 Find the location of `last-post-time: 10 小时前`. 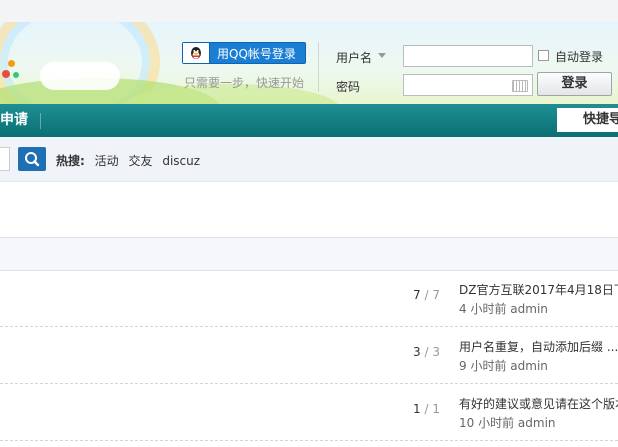

last-post-time: 10 小时前 is located at coordinates (487, 423).